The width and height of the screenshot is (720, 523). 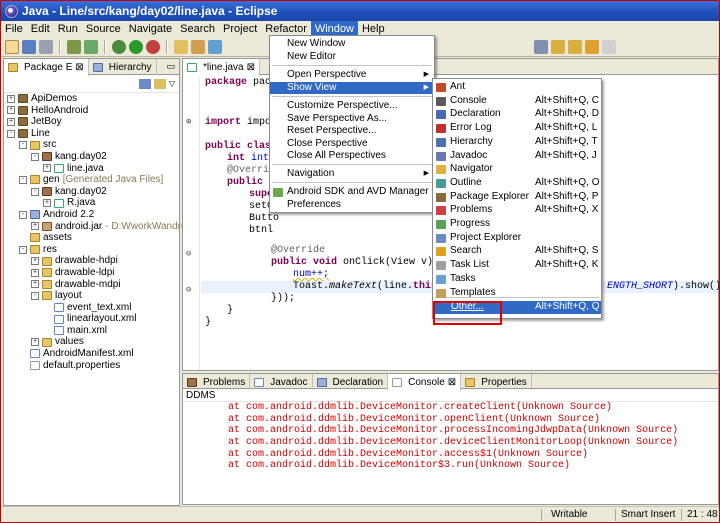 I want to click on show-view-item: Ant, so click(x=517, y=87).